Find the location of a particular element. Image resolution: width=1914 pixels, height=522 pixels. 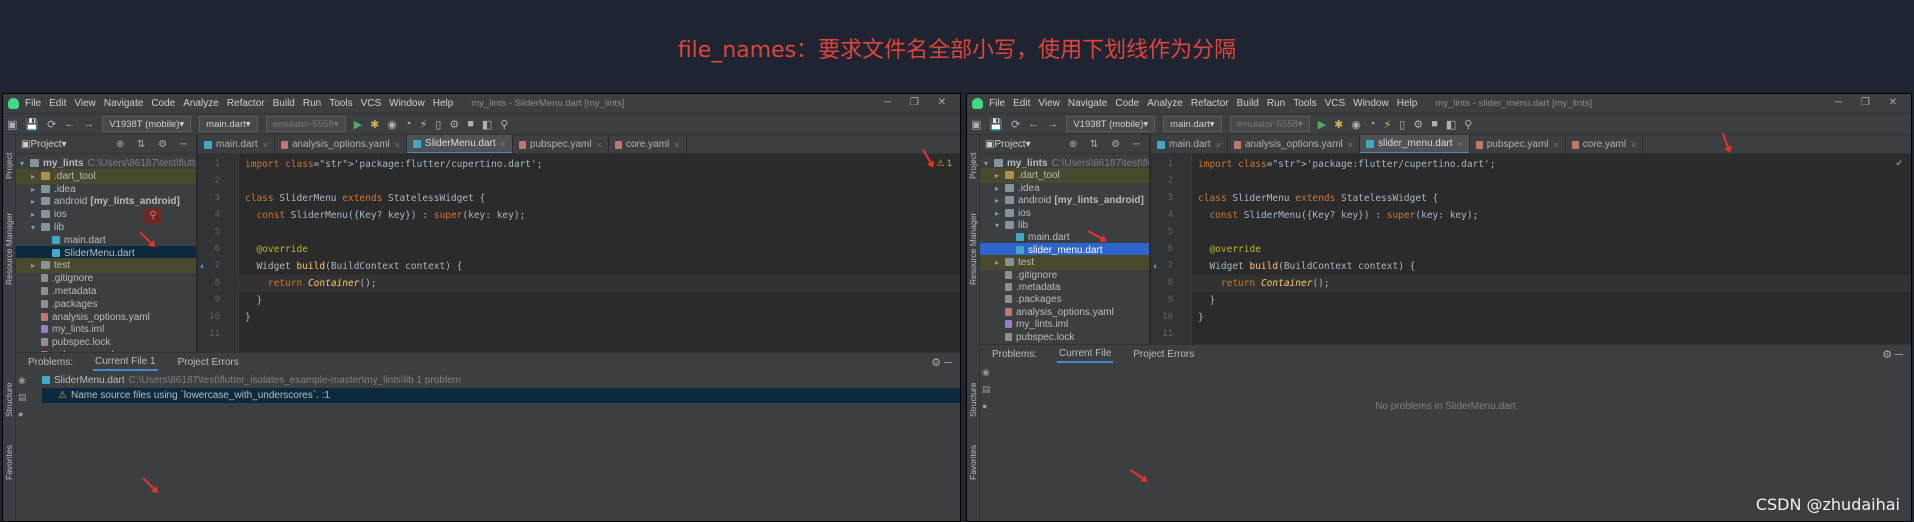

editor-tab: SliderMenu.dart × is located at coordinates (460, 144).